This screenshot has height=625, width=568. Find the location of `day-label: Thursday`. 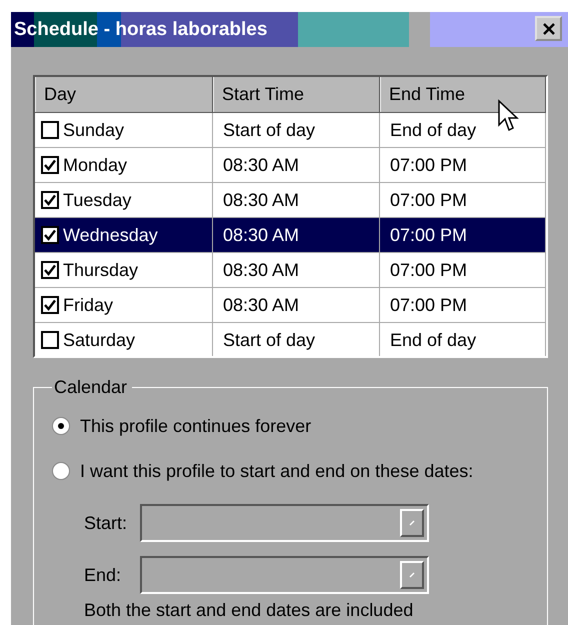

day-label: Thursday is located at coordinates (100, 270).